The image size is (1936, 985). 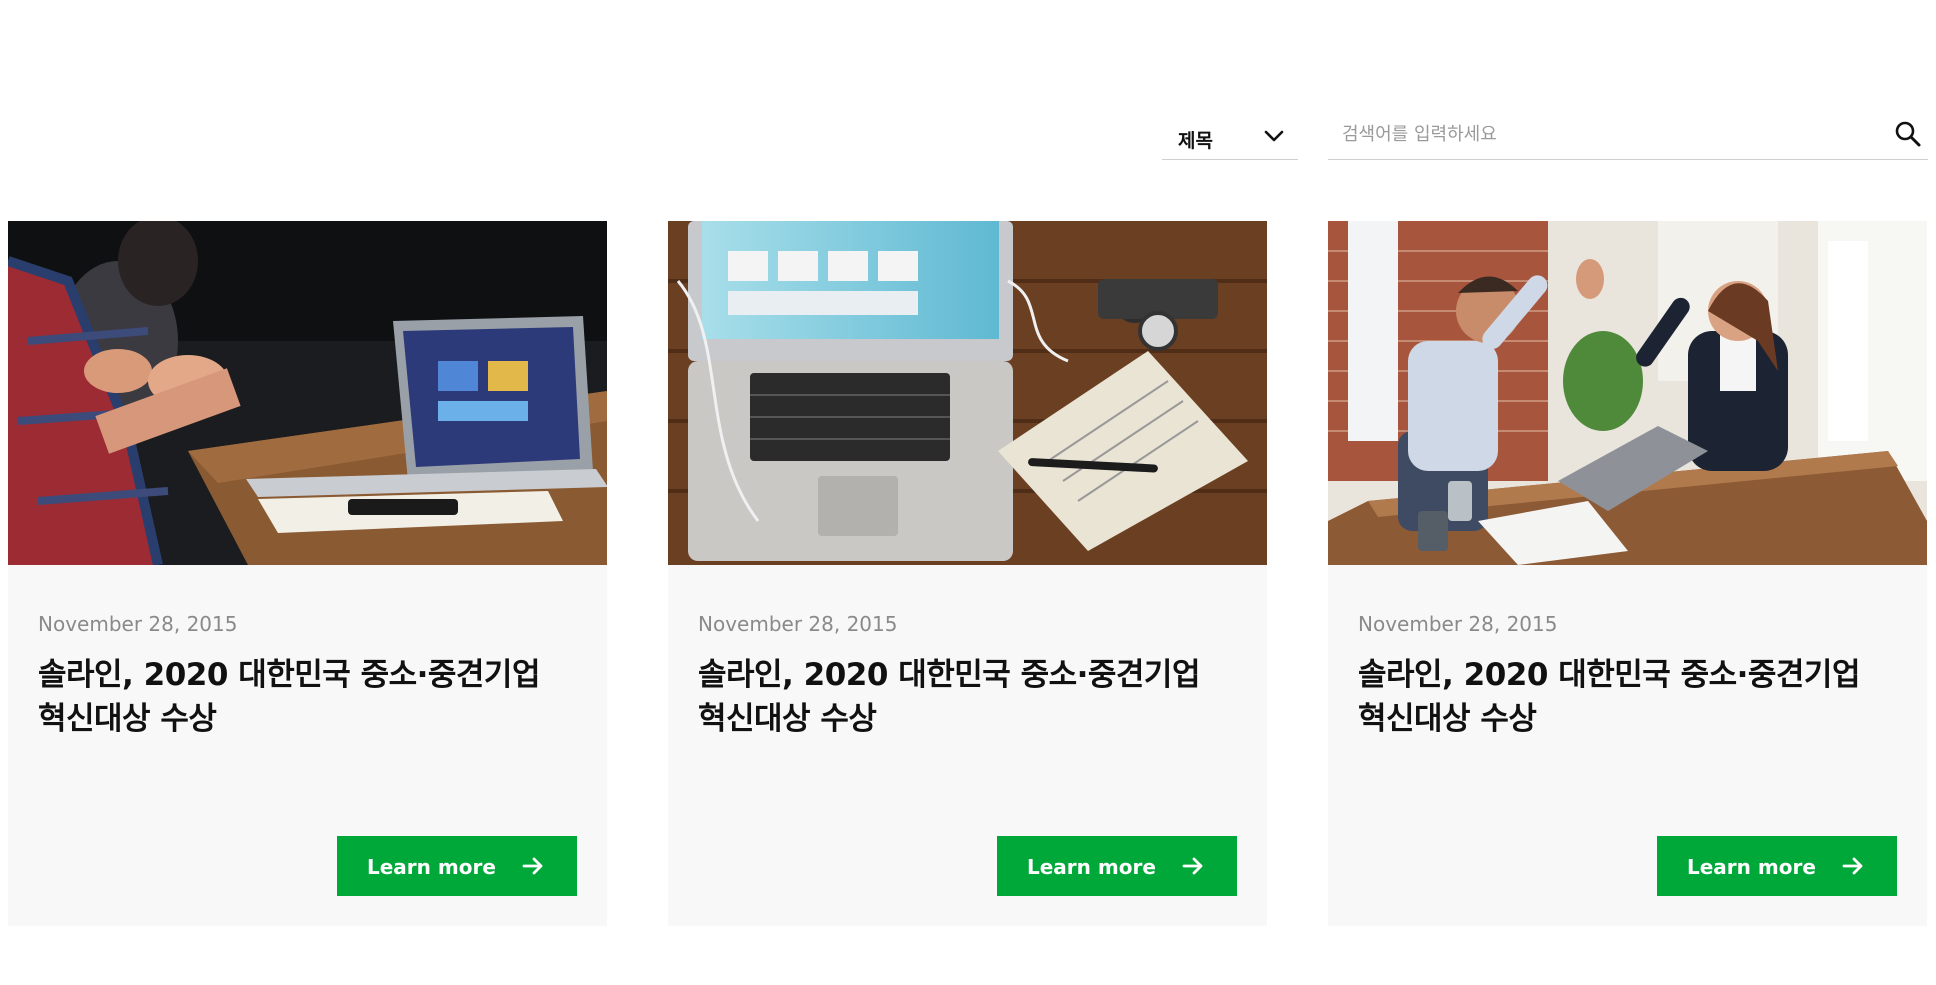 What do you see at coordinates (1274, 136) in the screenshot?
I see `chevron-down-icon` at bounding box center [1274, 136].